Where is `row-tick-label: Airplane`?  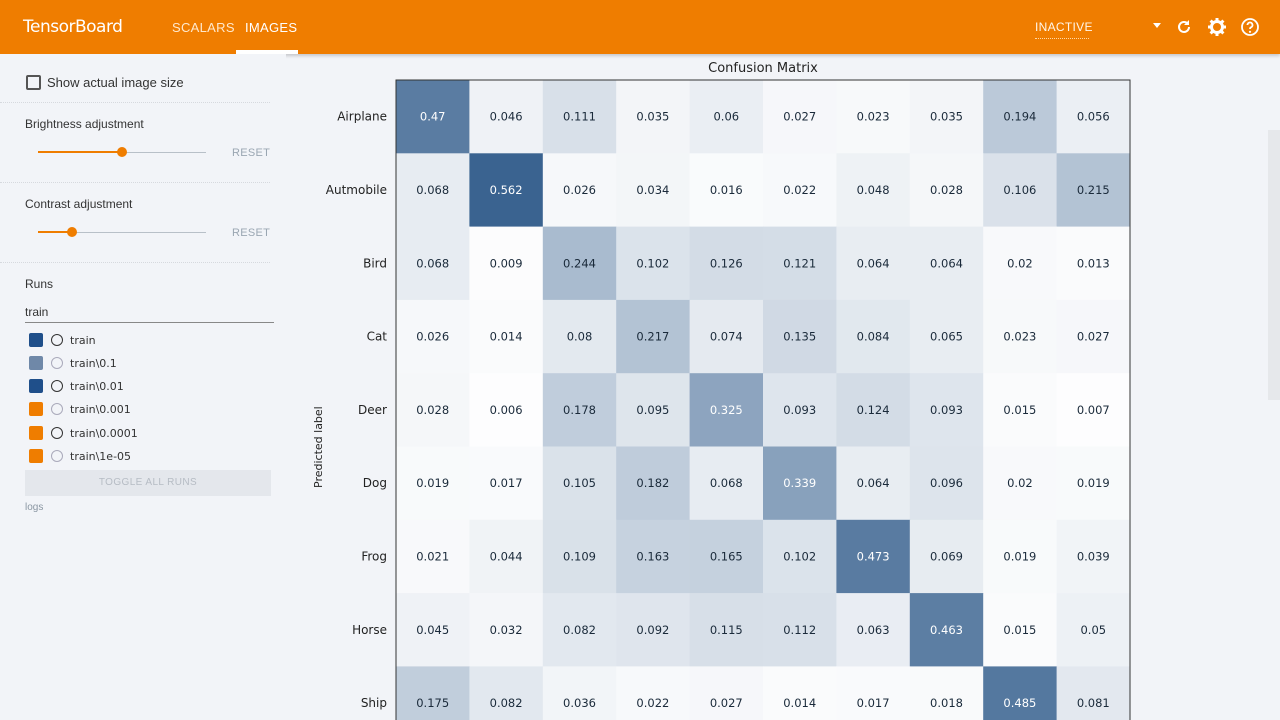
row-tick-label: Airplane is located at coordinates (362, 117).